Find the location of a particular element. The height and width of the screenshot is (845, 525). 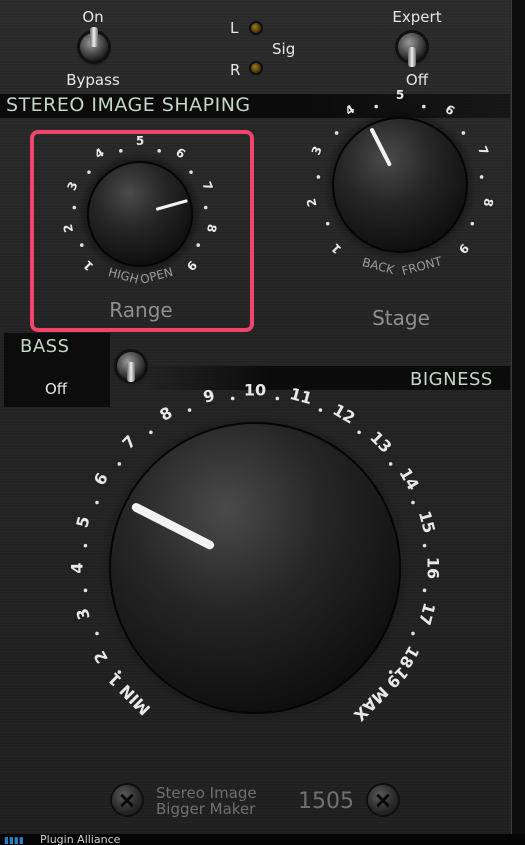

host-footer: ▮▮▮▮ Plugin Alliance is located at coordinates (262, 839).